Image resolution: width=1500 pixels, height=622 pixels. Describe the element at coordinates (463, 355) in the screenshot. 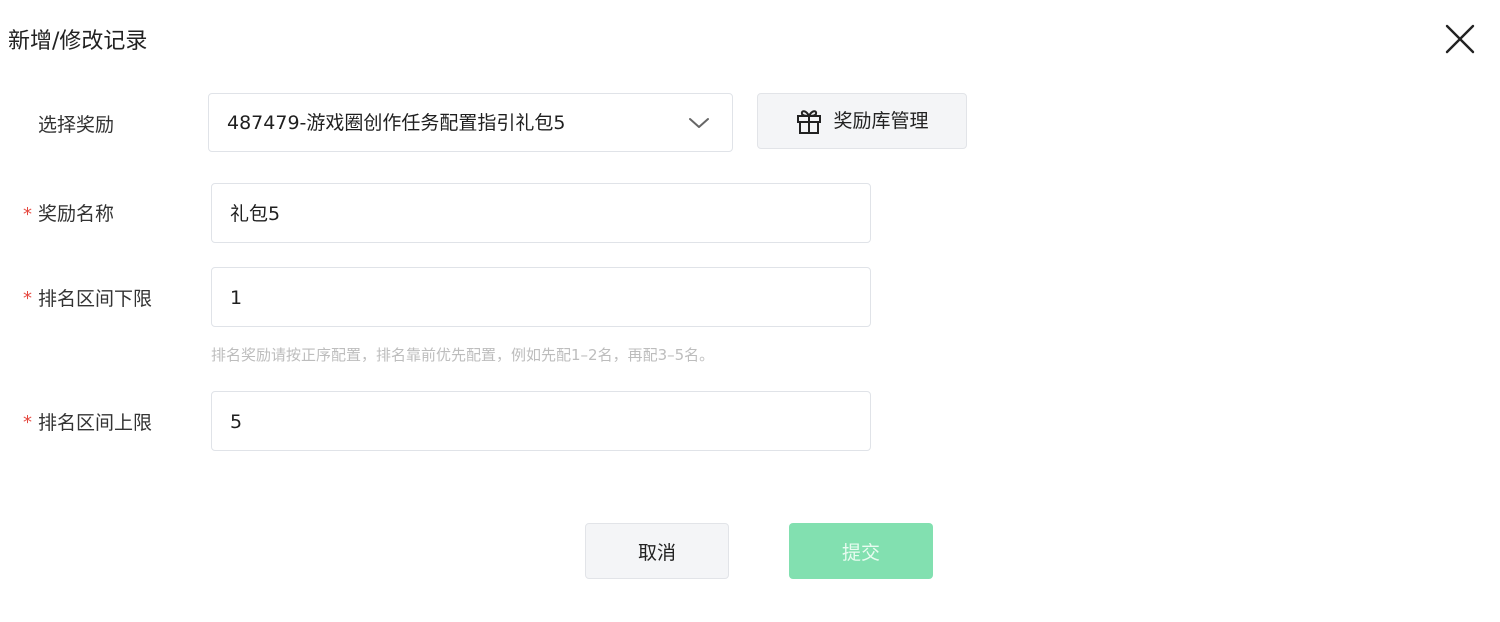

I see `rank-hint-text: 排名奖励请按正序配置，排名靠前优先配置，例如先配1–2名，再配3–5名。` at that location.